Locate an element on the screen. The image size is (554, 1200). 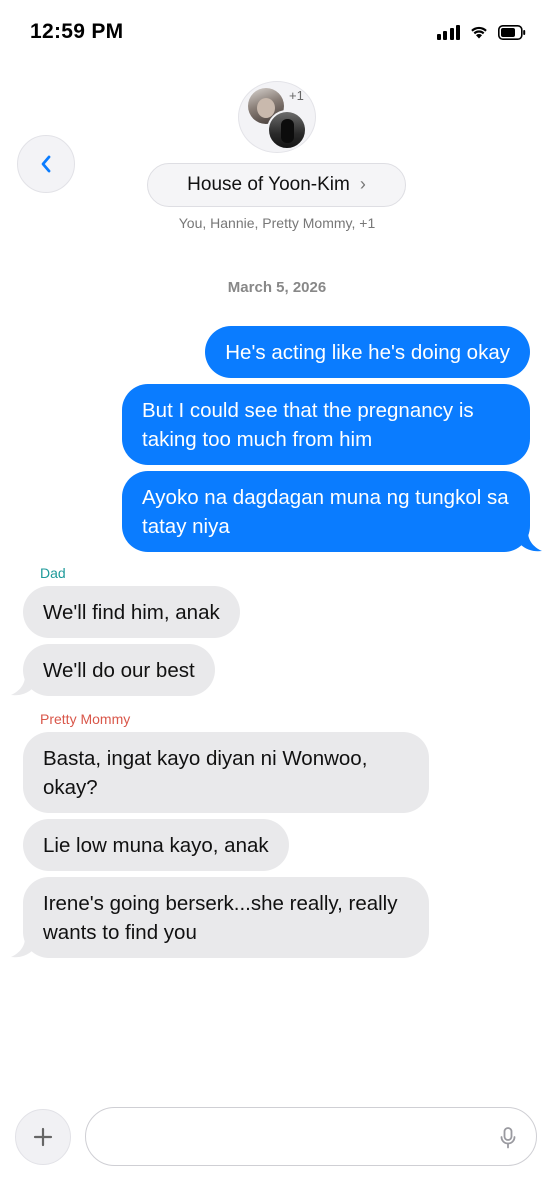
add-attachment-button is located at coordinates (43, 1137).